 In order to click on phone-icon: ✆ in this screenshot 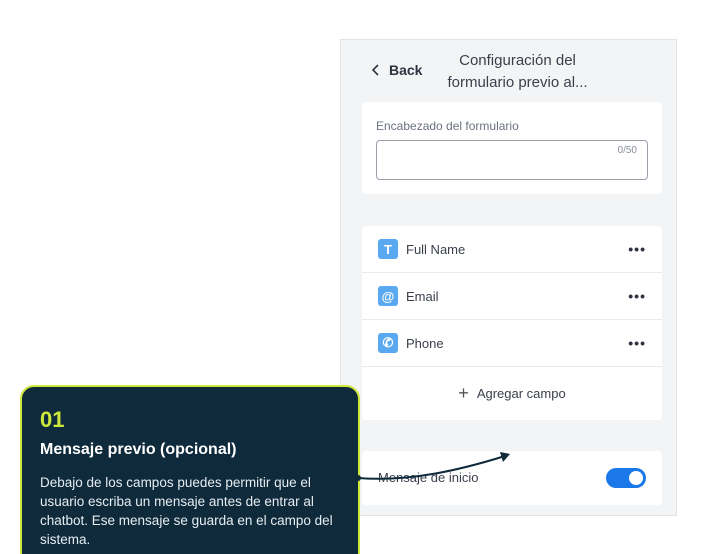, I will do `click(388, 343)`.